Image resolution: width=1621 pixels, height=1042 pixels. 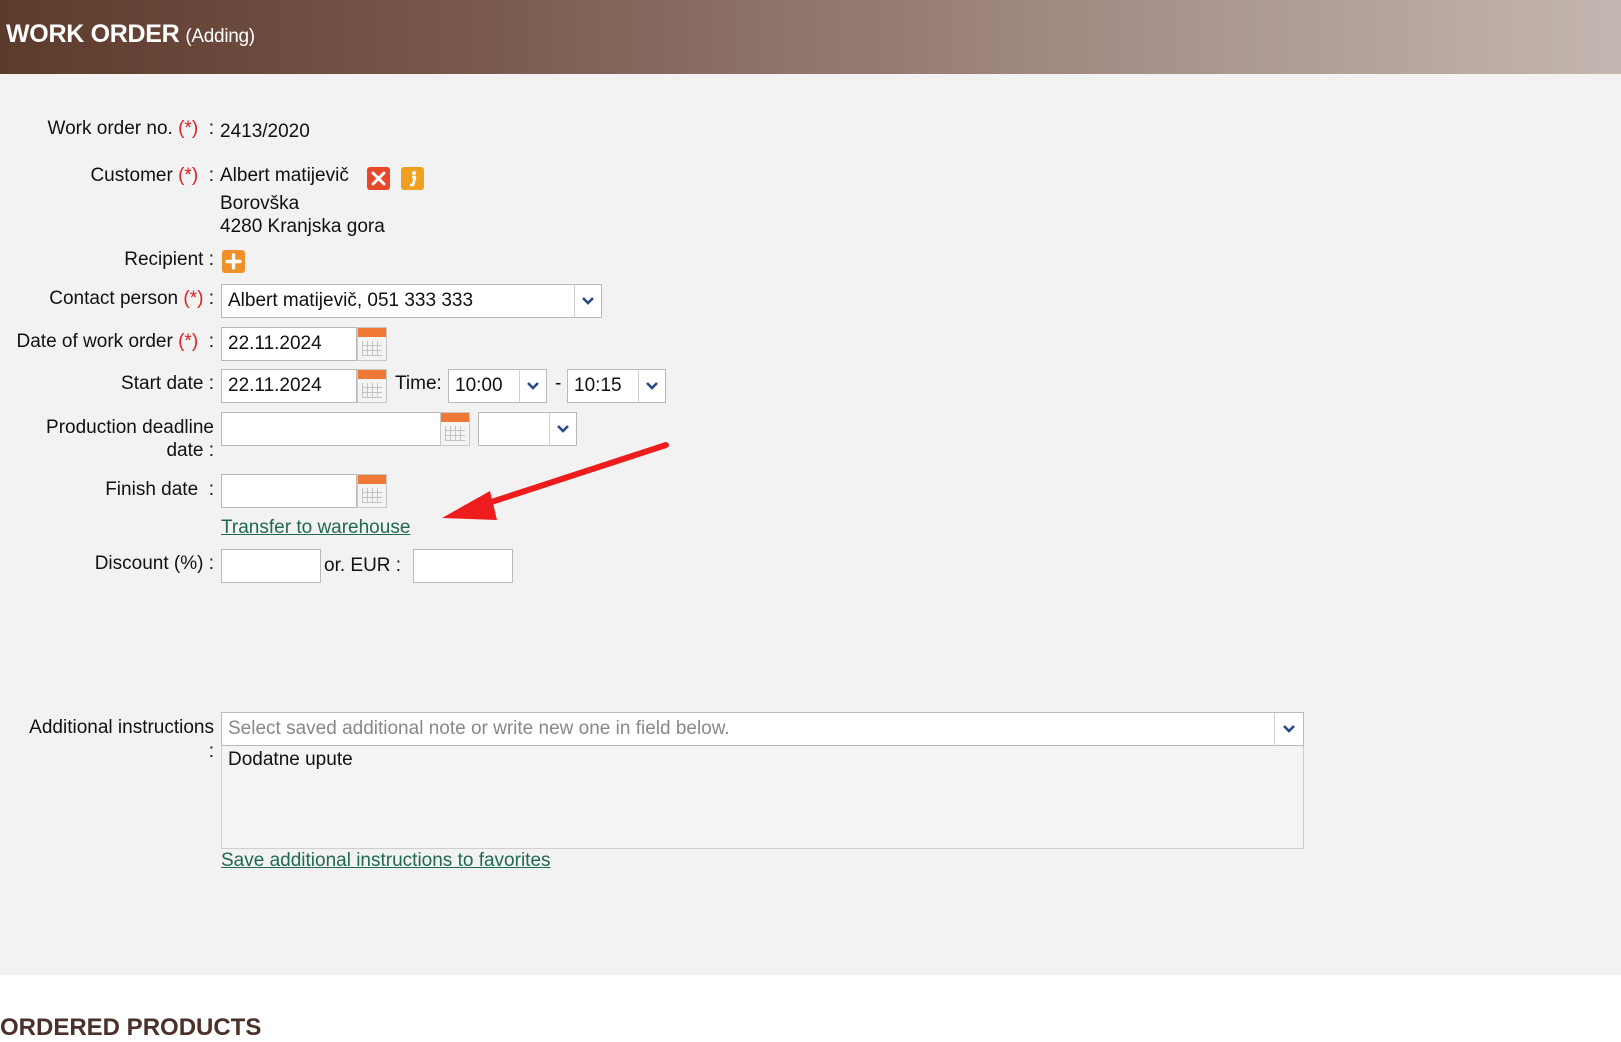 I want to click on discount-eur-label: or. EUR :, so click(x=363, y=565).